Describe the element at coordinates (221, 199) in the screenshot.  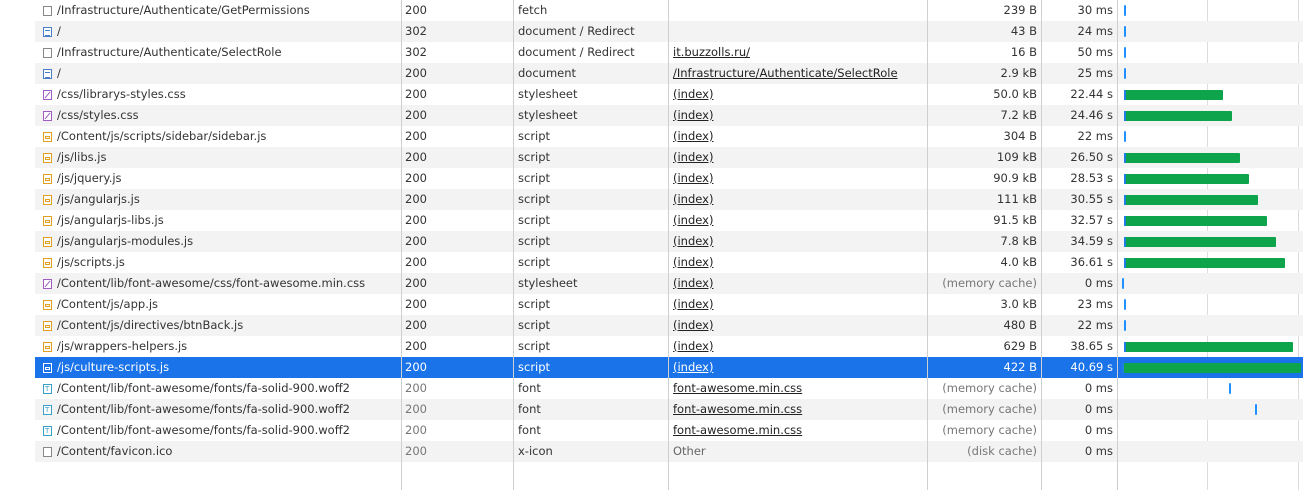
I see `request-name-cell: /js/angularjs.js` at that location.